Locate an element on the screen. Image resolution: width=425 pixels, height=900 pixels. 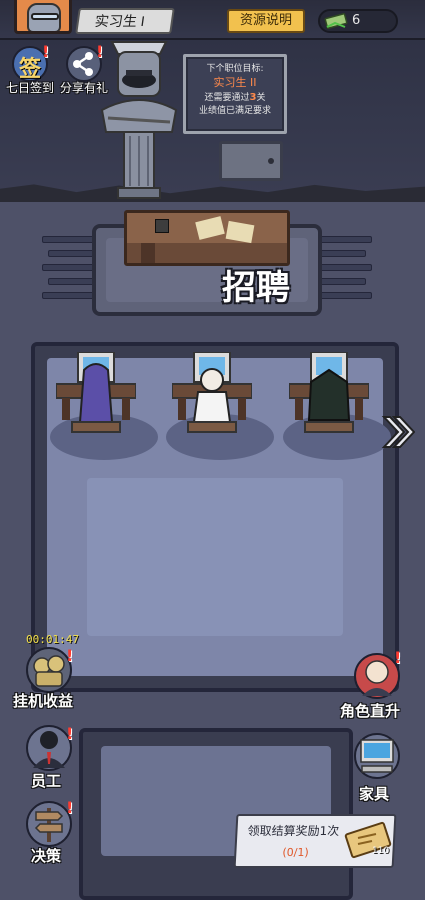
idle-income-label: 挂机收益 is located at coordinates (43, 701).